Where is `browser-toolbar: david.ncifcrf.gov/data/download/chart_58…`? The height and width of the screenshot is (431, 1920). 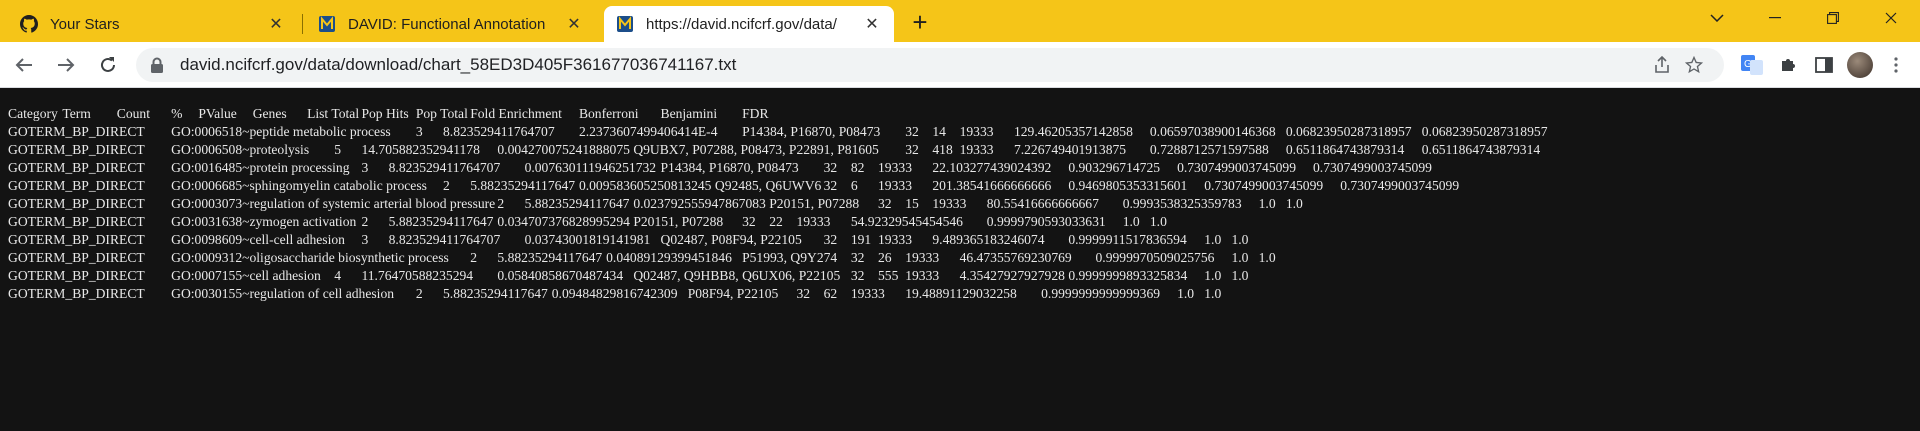
browser-toolbar: david.ncifcrf.gov/data/download/chart_58… is located at coordinates (960, 65).